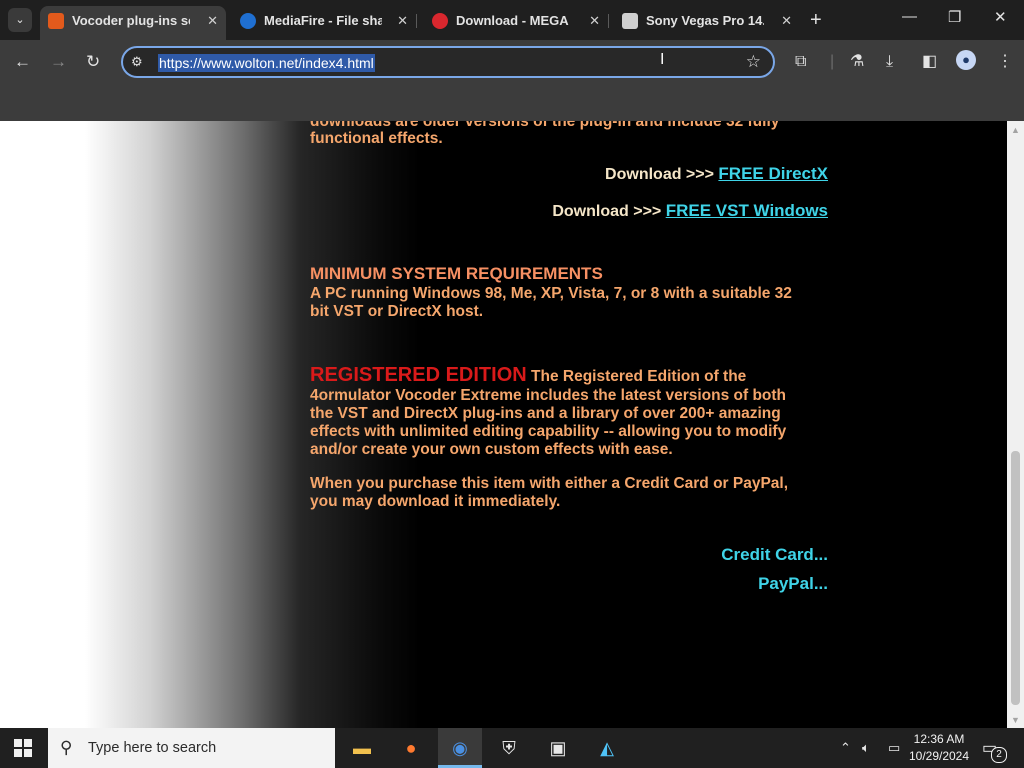 This screenshot has width=1024, height=768. What do you see at coordinates (411, 748) in the screenshot?
I see `firefox-icon: ●` at bounding box center [411, 748].